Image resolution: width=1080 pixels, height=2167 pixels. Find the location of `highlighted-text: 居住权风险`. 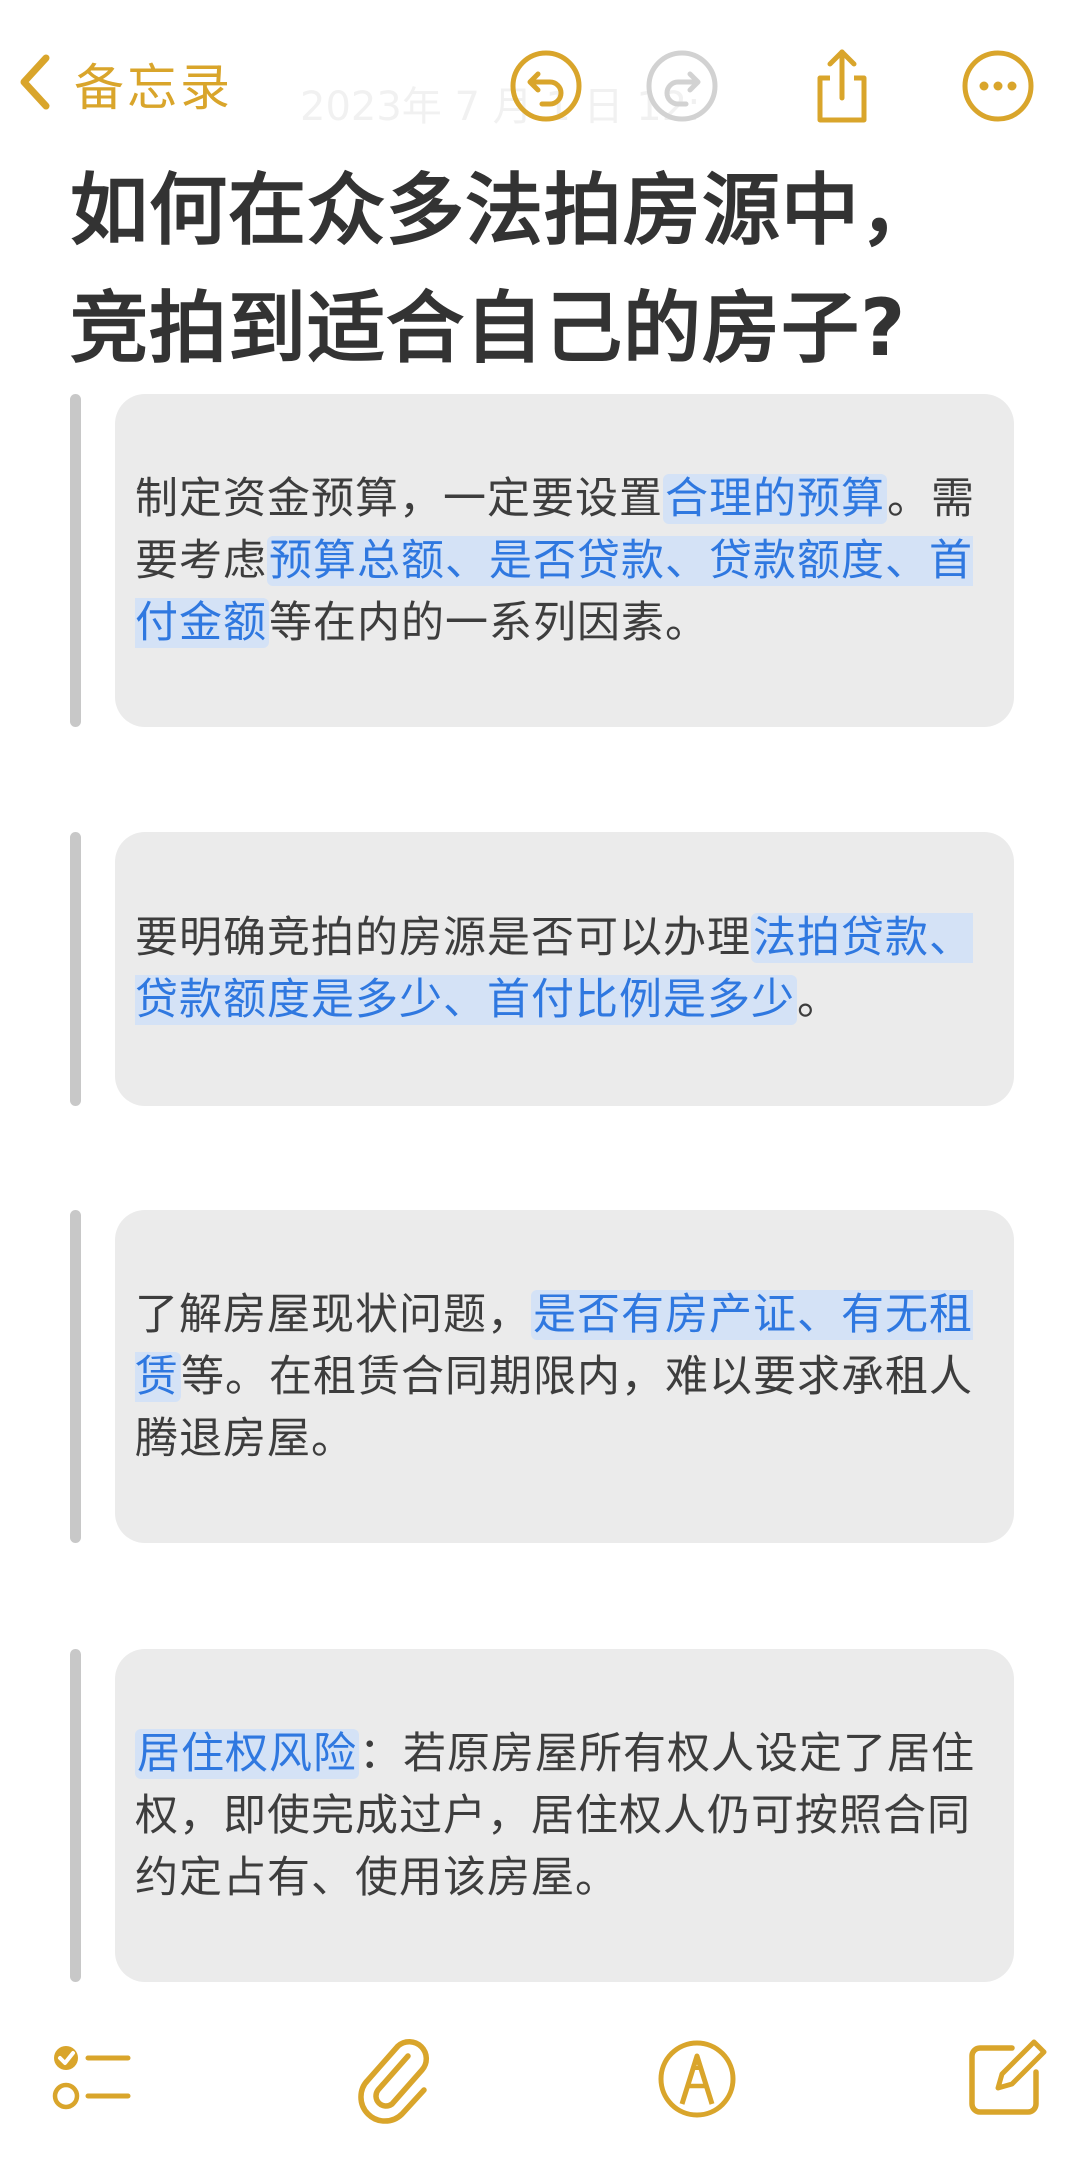

highlighted-text: 居住权风险 is located at coordinates (247, 1753).